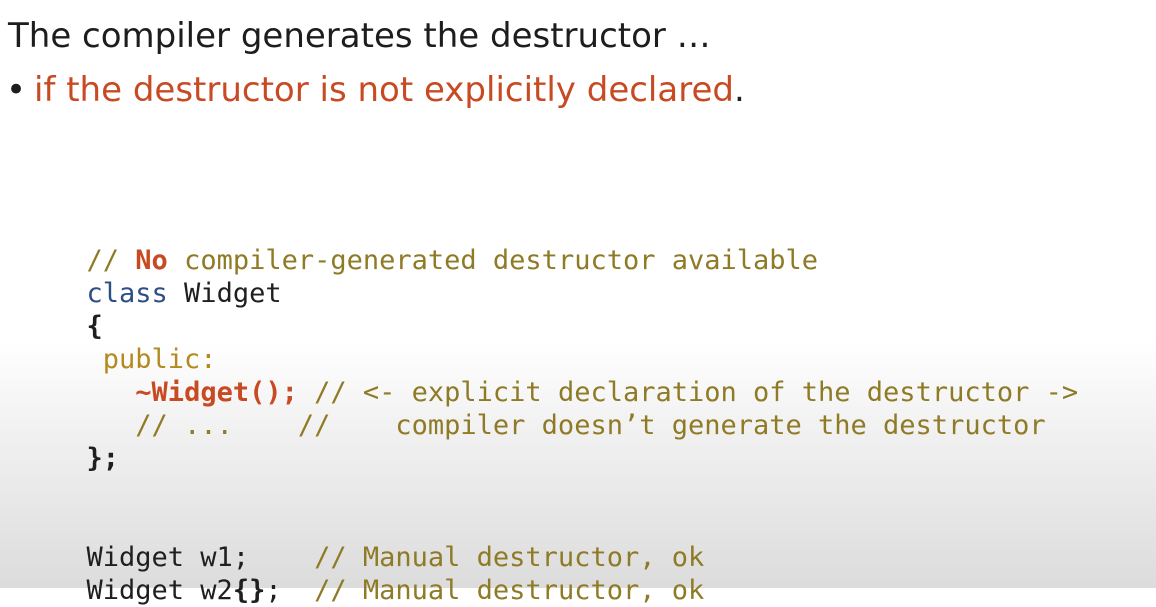  What do you see at coordinates (224, 293) in the screenshot?
I see `class-name: Widget` at bounding box center [224, 293].